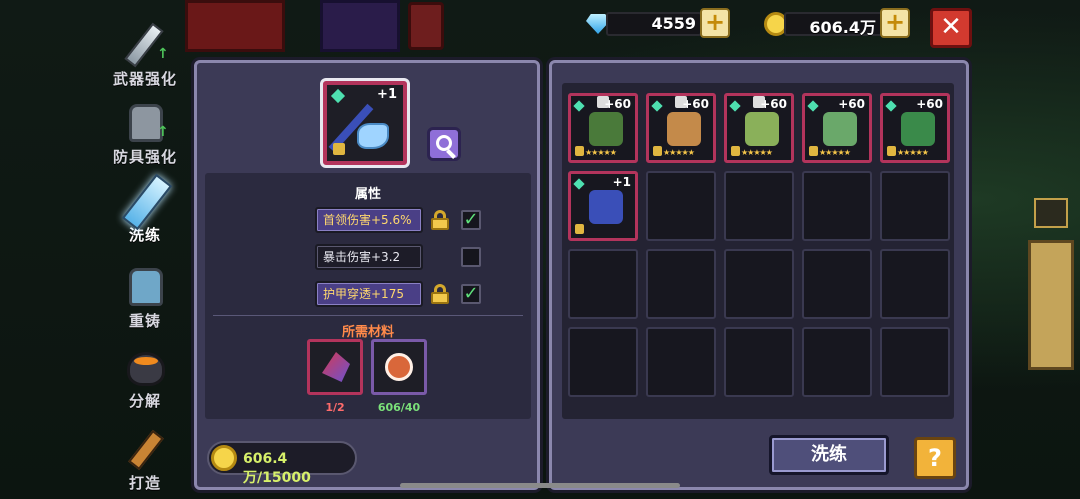 Image resolution: width=1080 pixels, height=499 pixels. I want to click on weapon-level: +1, so click(387, 94).